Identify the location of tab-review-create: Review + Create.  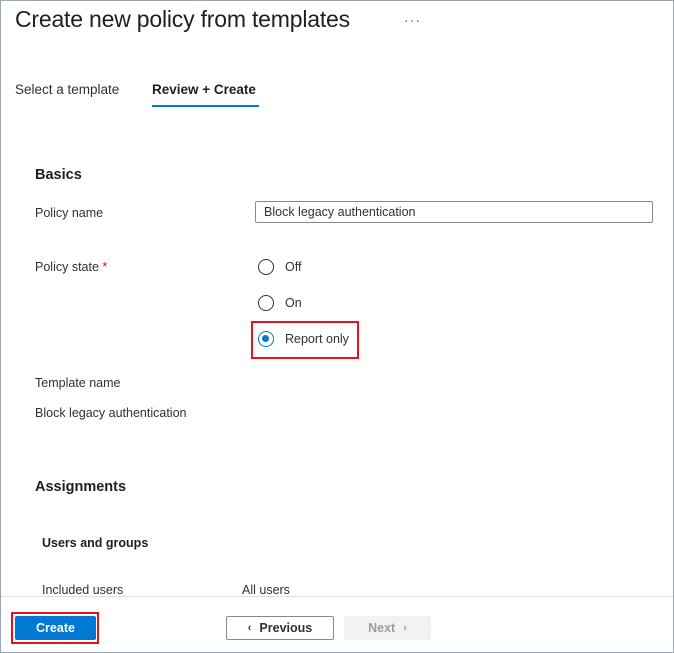
(204, 89).